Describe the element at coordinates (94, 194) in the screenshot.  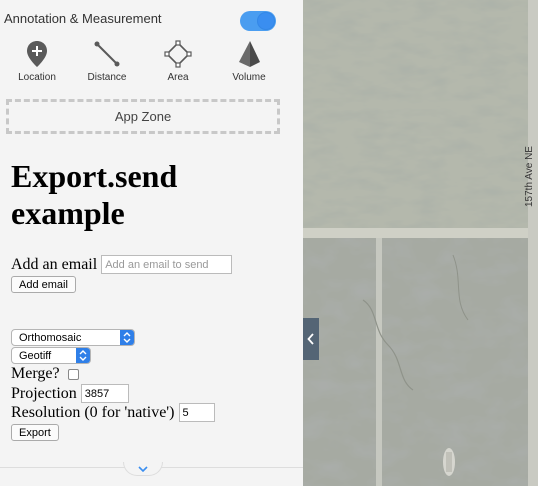
I see `page-heading: Export.send example` at that location.